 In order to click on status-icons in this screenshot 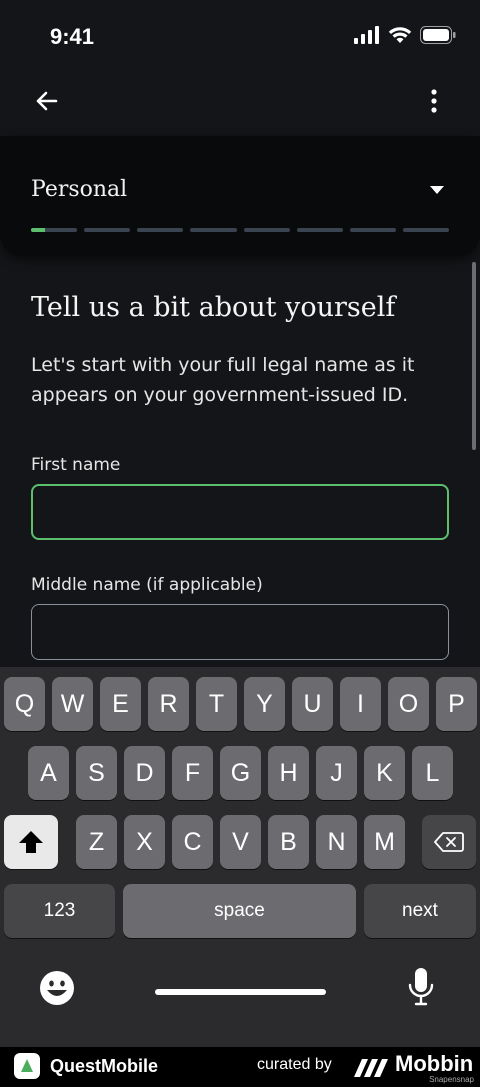, I will do `click(405, 35)`.